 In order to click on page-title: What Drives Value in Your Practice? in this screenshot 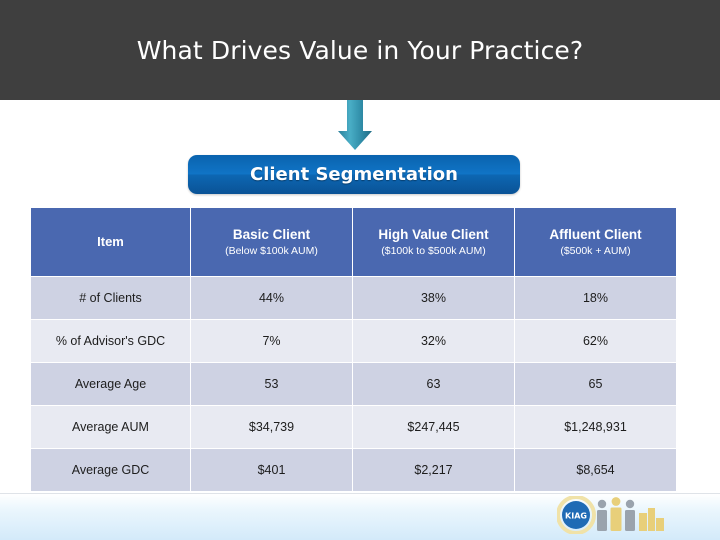, I will do `click(360, 50)`.